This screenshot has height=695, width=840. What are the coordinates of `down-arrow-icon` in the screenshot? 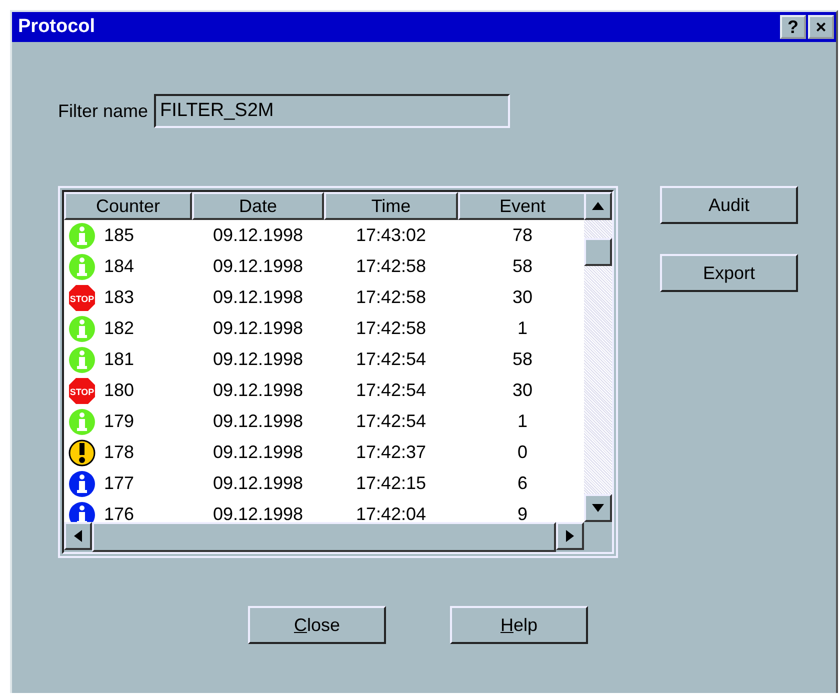 It's located at (598, 508).